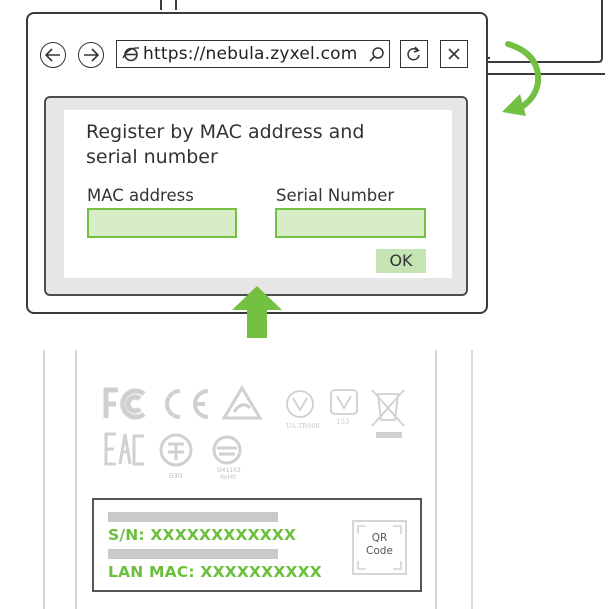 The width and height of the screenshot is (610, 609). Describe the element at coordinates (300, 404) in the screenshot. I see `ua-mark` at that location.